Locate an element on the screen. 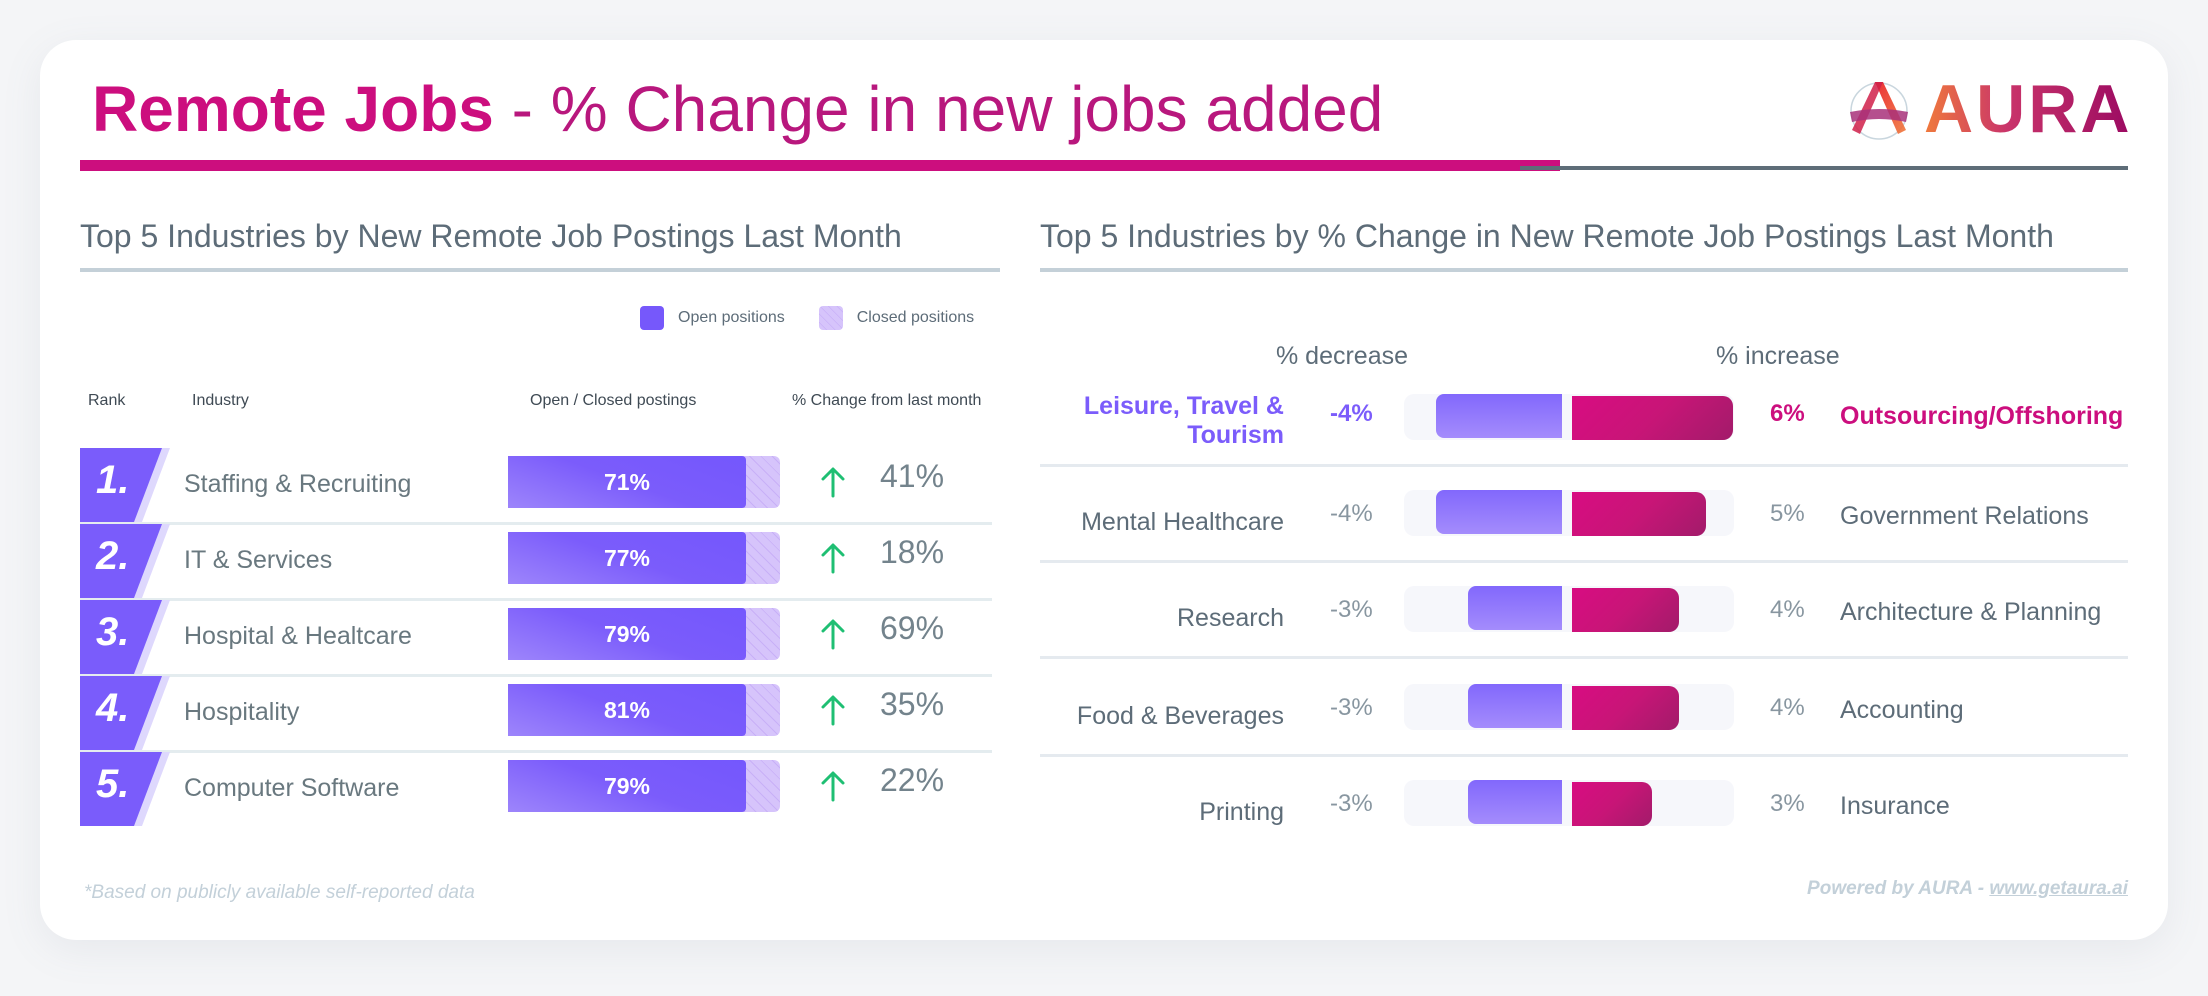 Image resolution: width=2208 pixels, height=996 pixels. decrease-industry: Food & Beverages is located at coordinates (1180, 716).